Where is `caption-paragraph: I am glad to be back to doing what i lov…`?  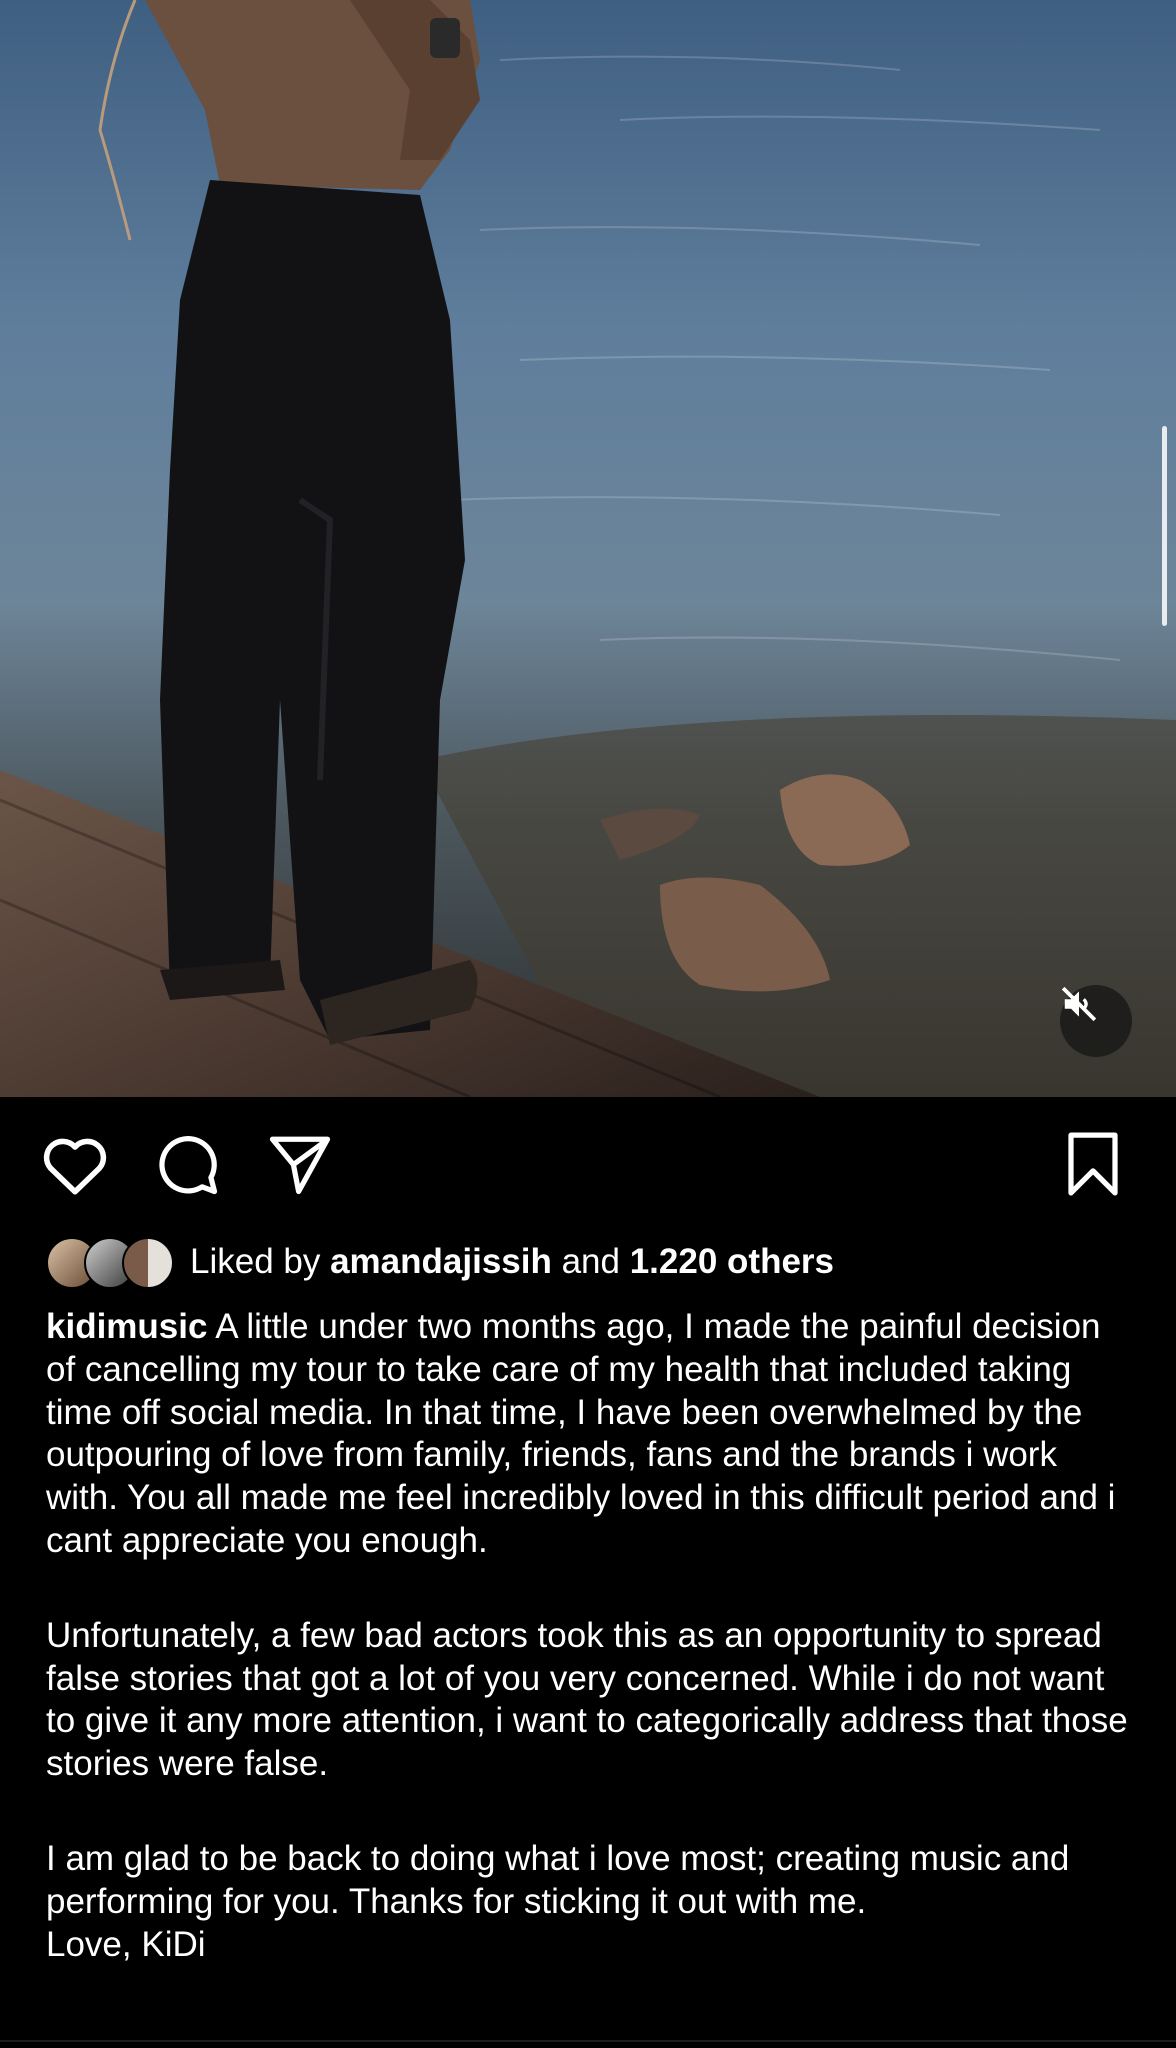 caption-paragraph: I am glad to be back to doing what i lov… is located at coordinates (558, 1901).